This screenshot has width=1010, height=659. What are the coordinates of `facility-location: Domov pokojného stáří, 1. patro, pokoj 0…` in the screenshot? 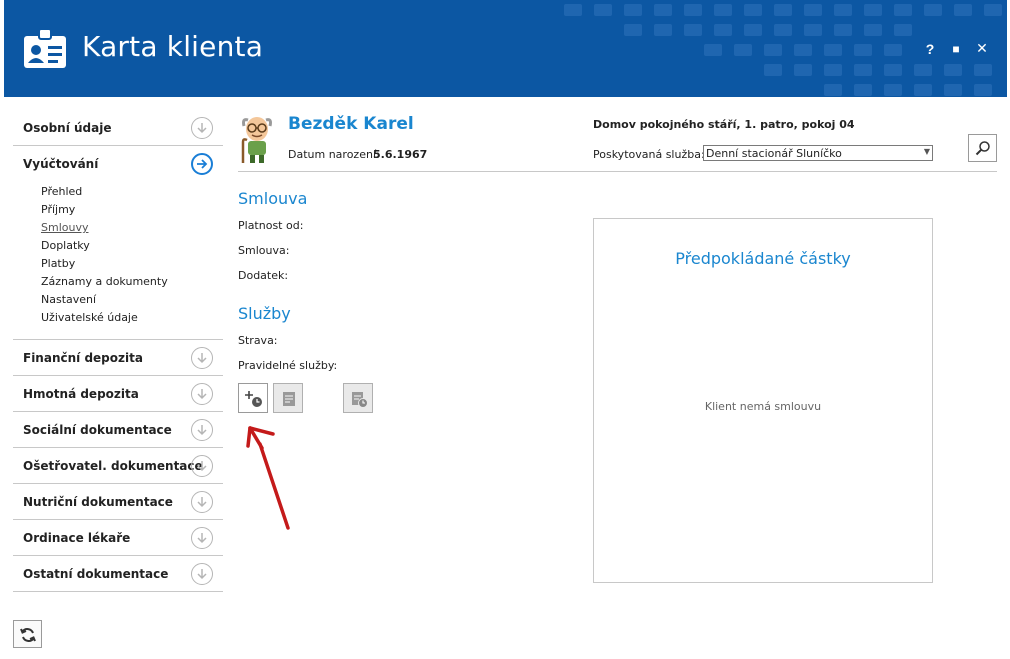 It's located at (724, 124).